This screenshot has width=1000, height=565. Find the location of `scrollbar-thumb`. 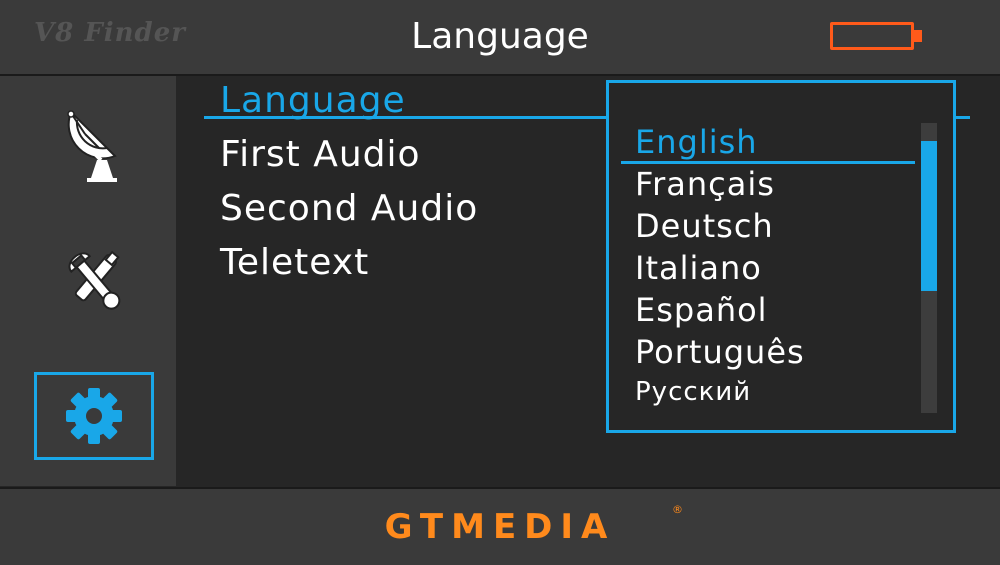

scrollbar-thumb is located at coordinates (929, 216).